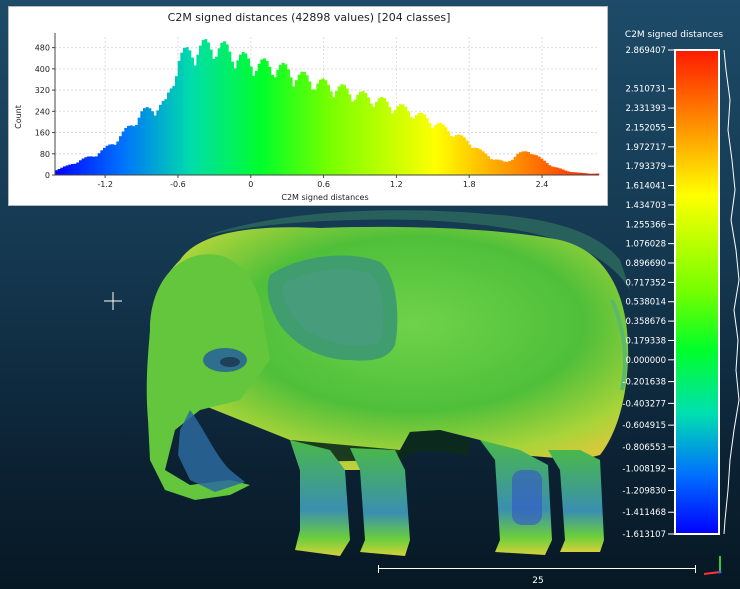  What do you see at coordinates (469, 184) in the screenshot?
I see `x-tick-label: 1.8` at bounding box center [469, 184].